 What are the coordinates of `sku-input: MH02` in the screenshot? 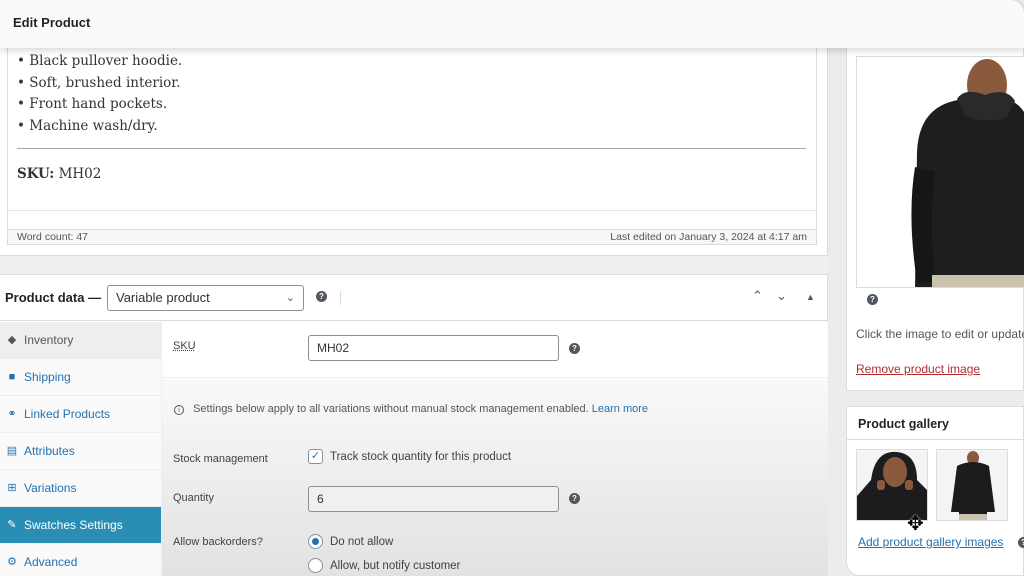 It's located at (433, 348).